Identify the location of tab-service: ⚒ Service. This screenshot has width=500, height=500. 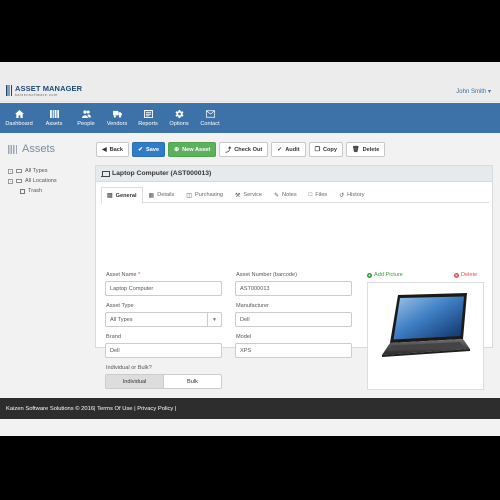
(248, 195).